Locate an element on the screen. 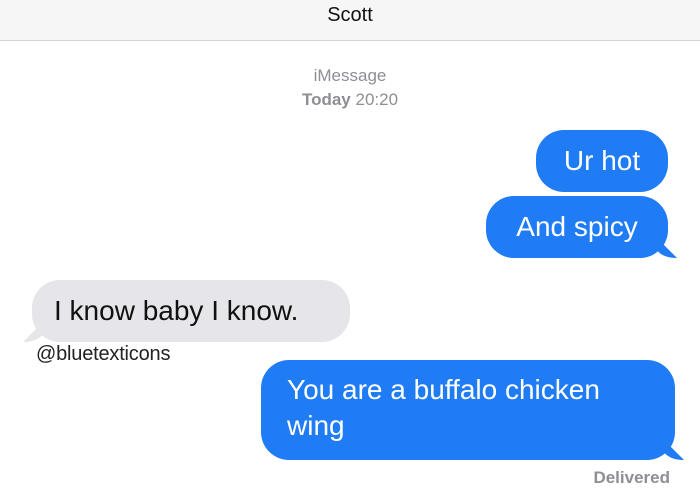  sent-message-bubble: Ur hot is located at coordinates (602, 161).